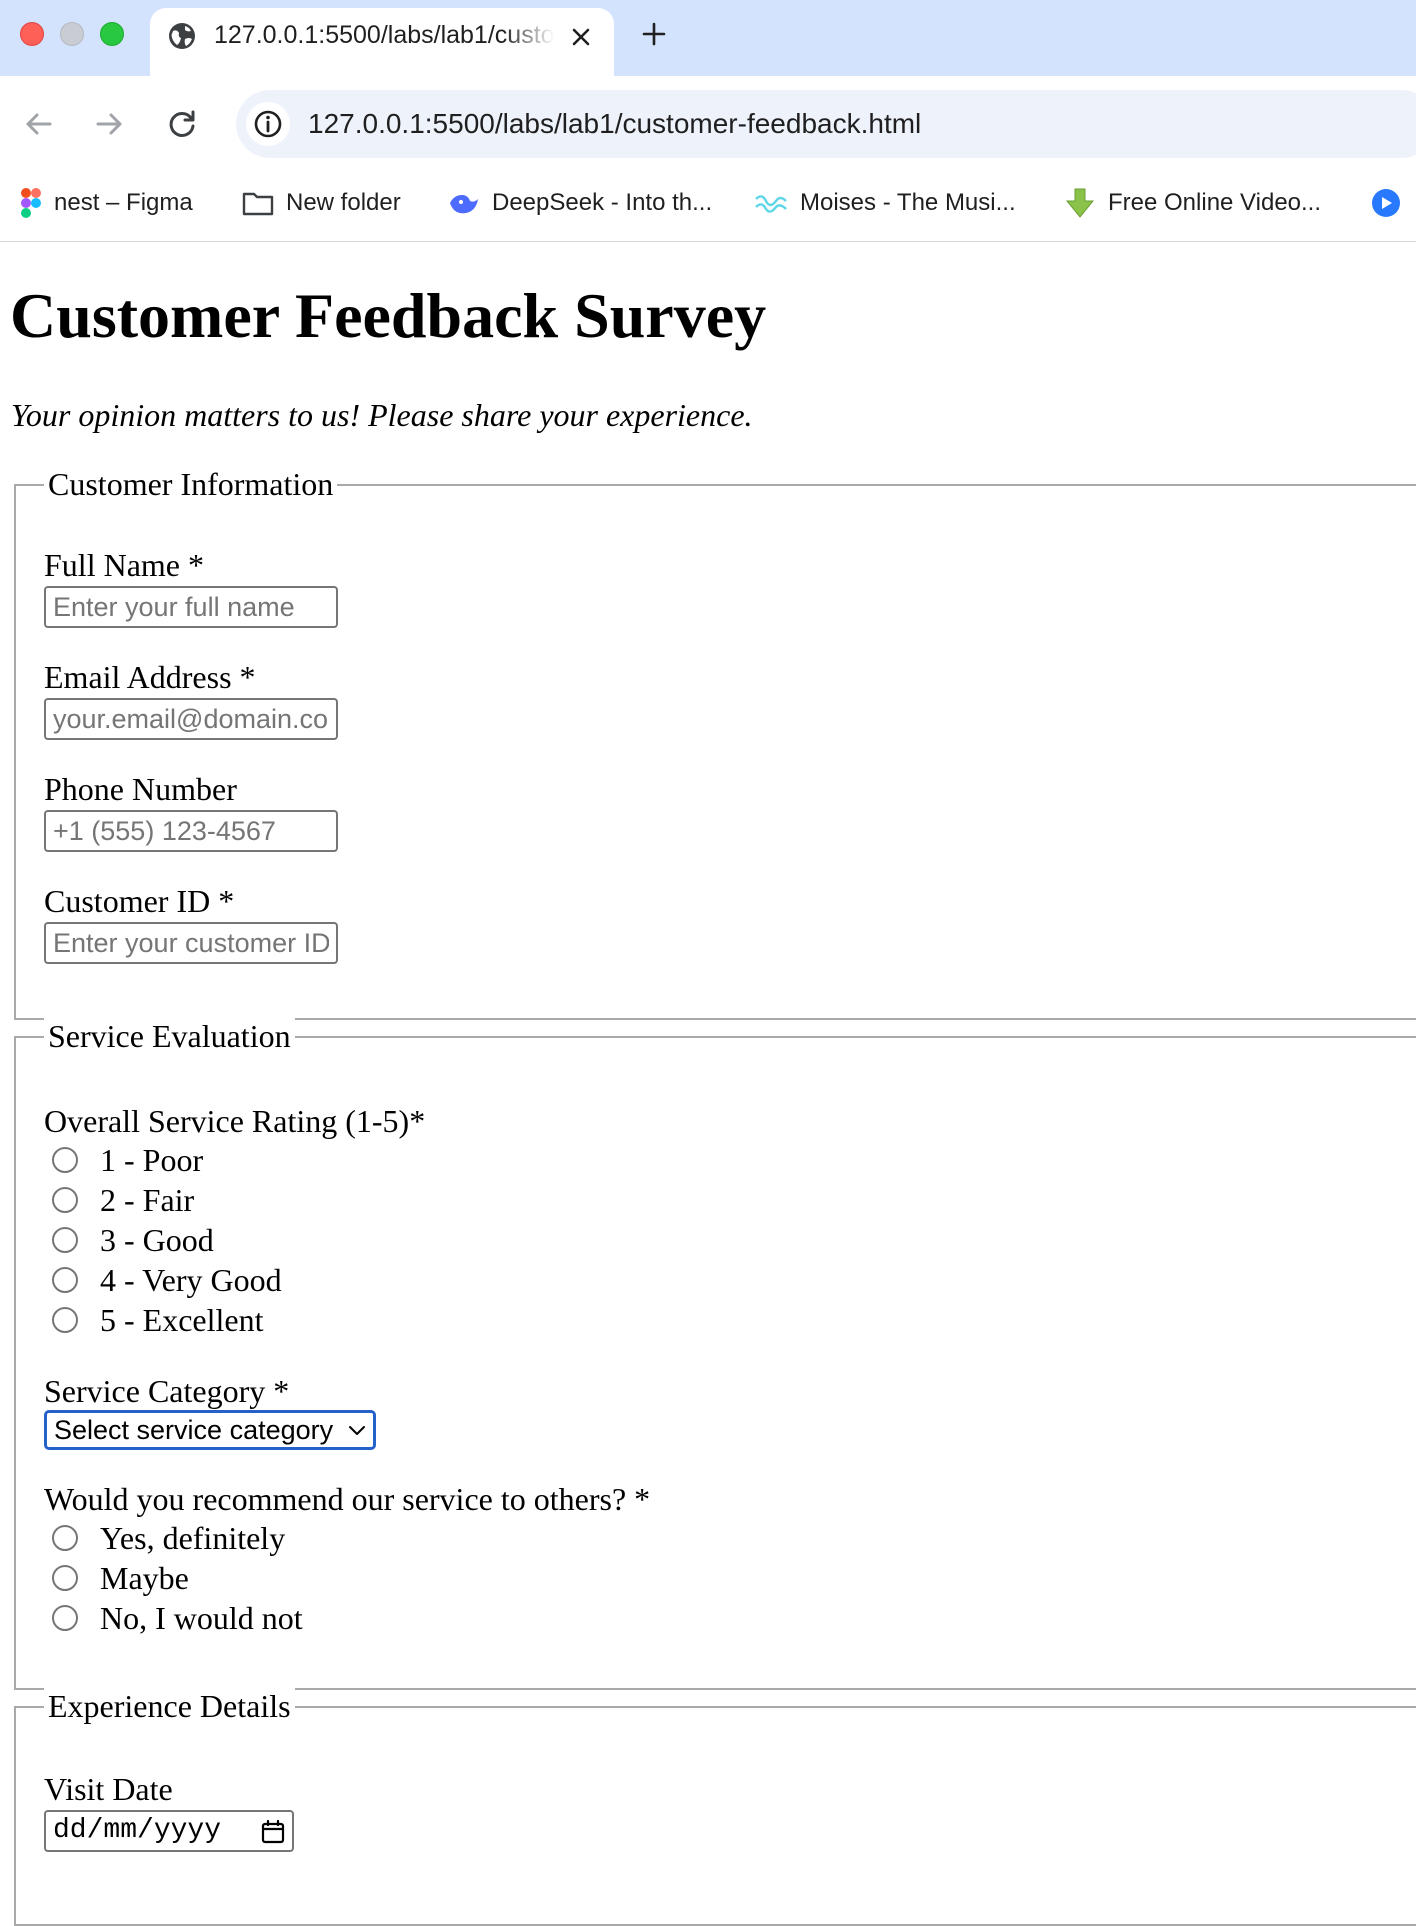  What do you see at coordinates (201, 1618) in the screenshot?
I see `recommend-option-label: No, I would not` at bounding box center [201, 1618].